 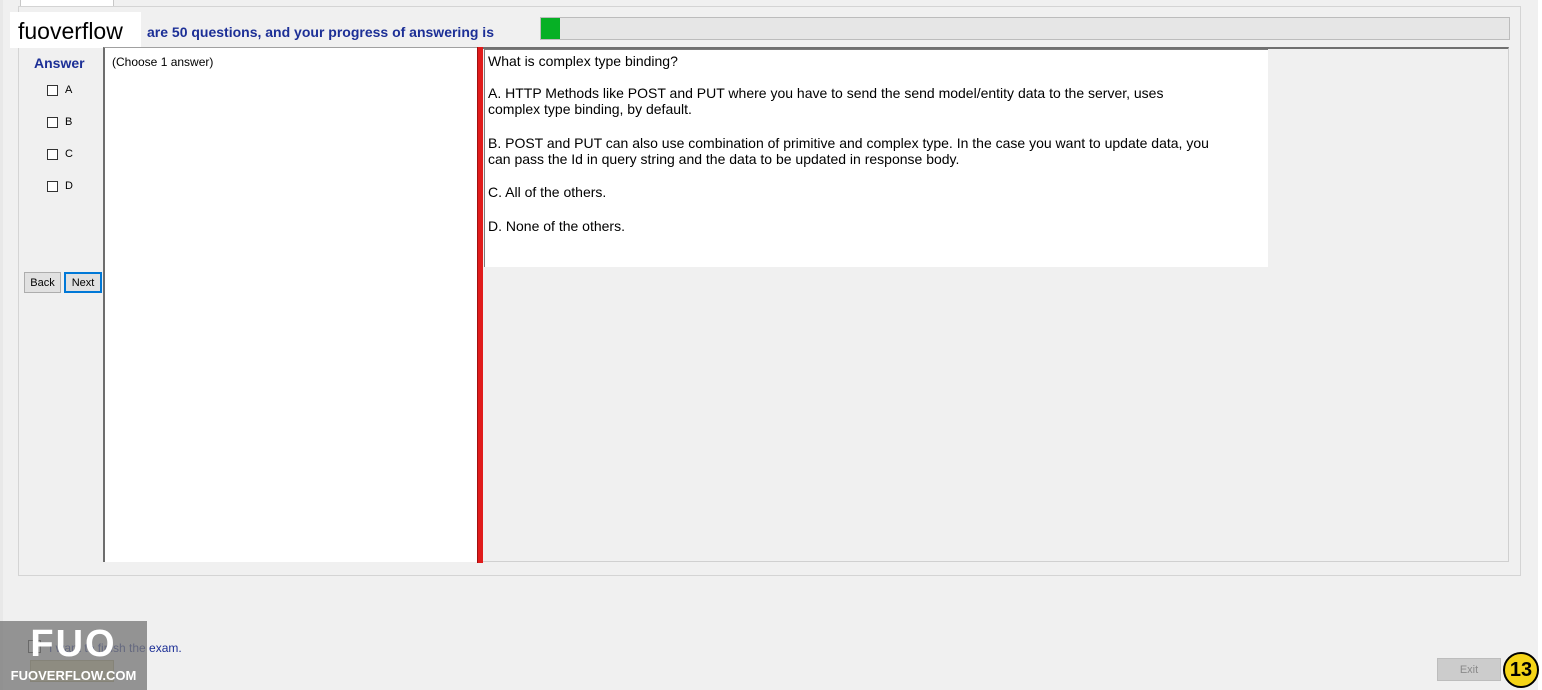 I want to click on answer-checkbox-d, so click(x=52, y=186).